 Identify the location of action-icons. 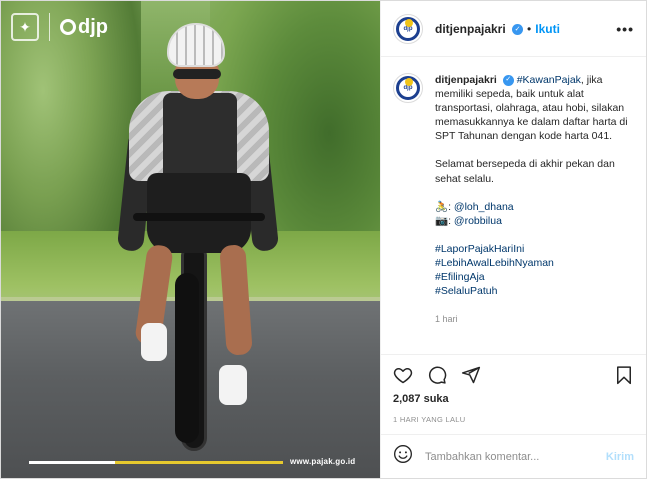
(513, 375).